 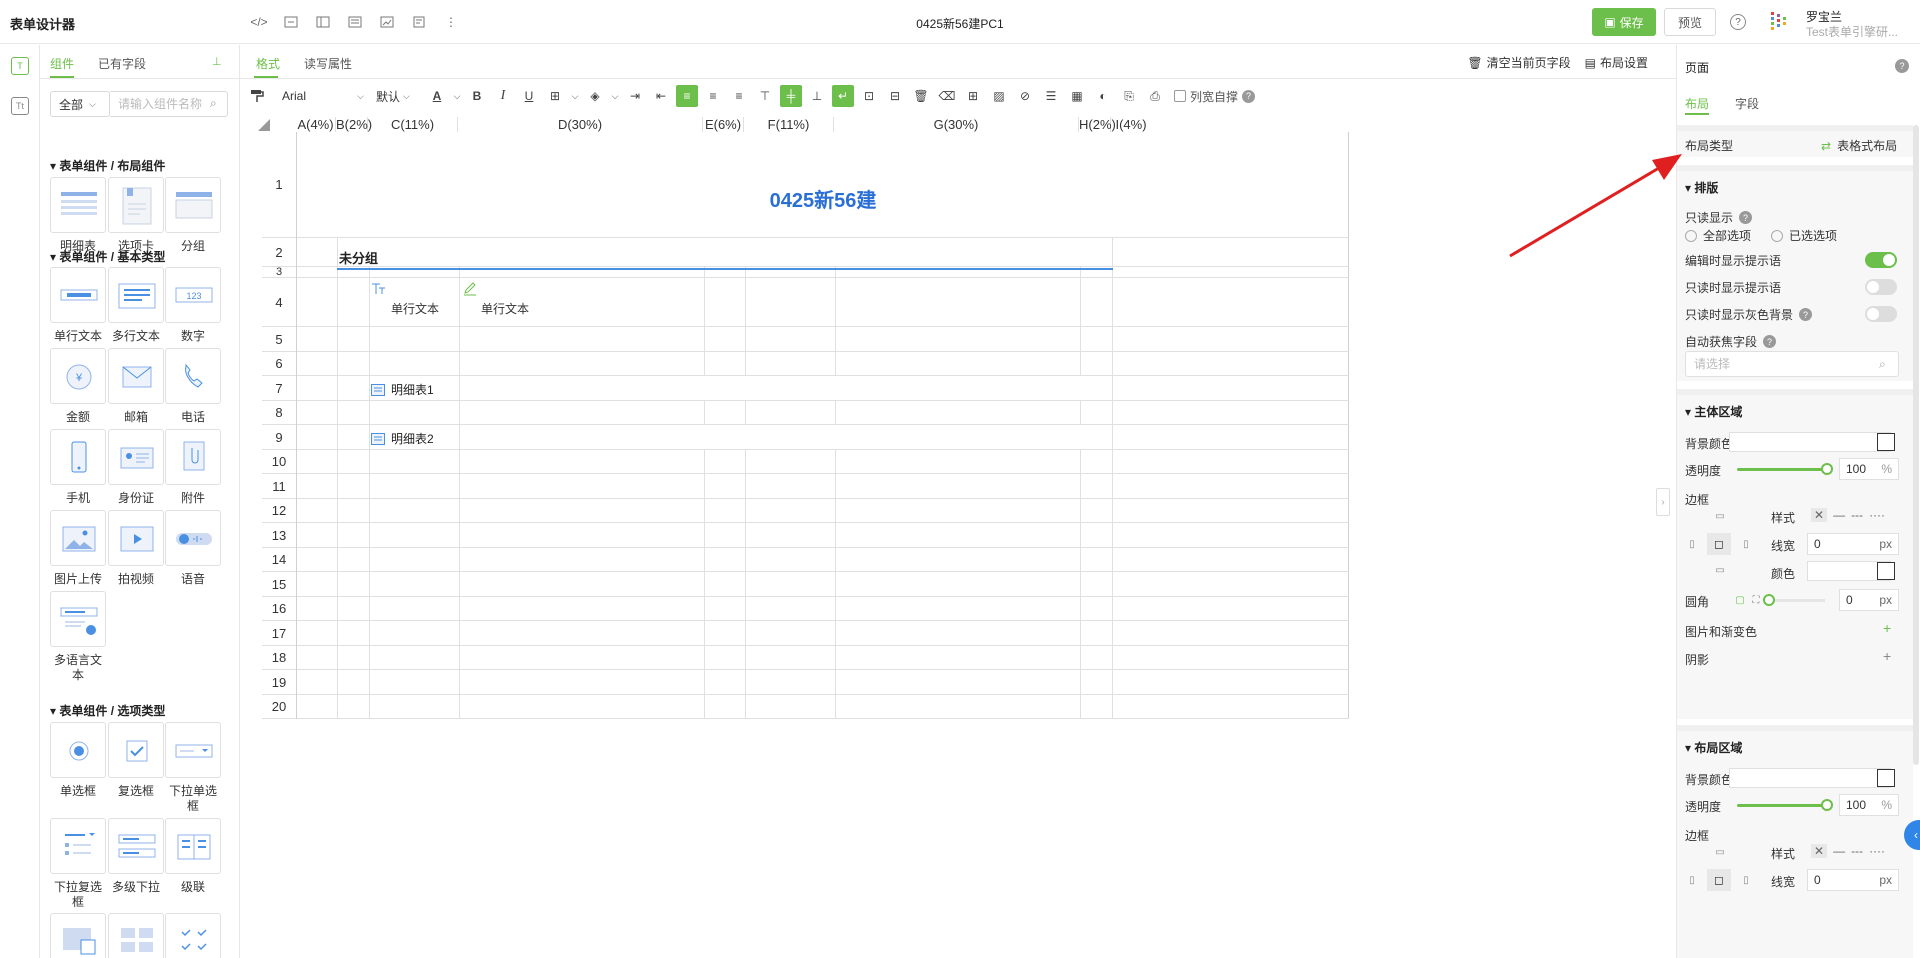 What do you see at coordinates (259, 22) in the screenshot?
I see `code-icon: </>` at bounding box center [259, 22].